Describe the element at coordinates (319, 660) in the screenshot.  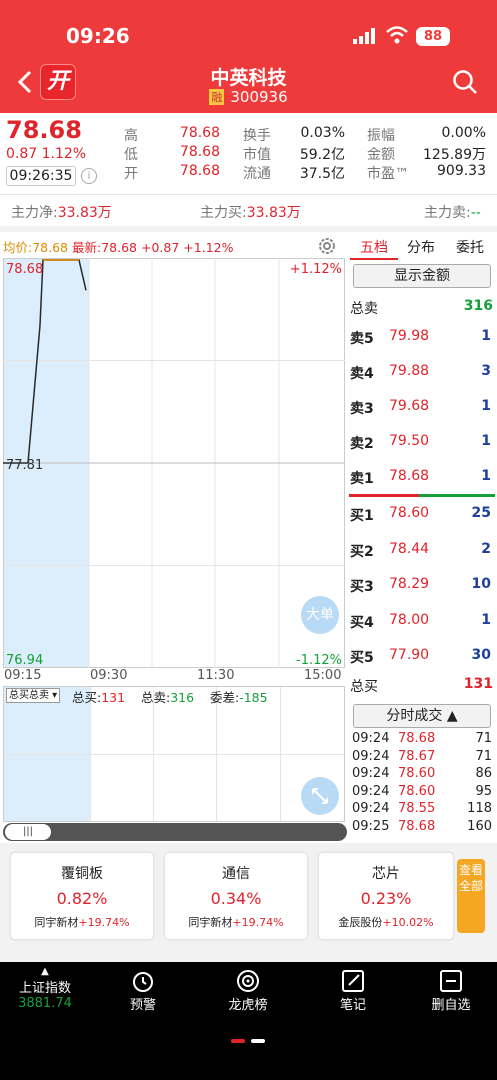
I see `y-tick-pct: -1.12%` at that location.